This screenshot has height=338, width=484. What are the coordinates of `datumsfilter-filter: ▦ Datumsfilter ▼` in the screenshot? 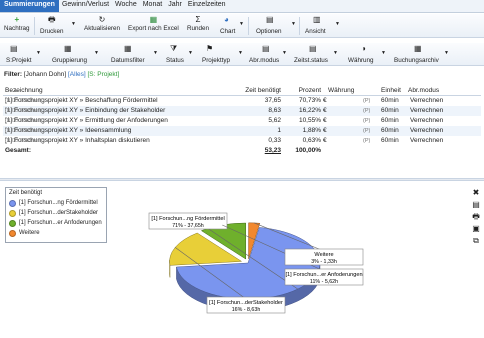 It's located at (133, 55).